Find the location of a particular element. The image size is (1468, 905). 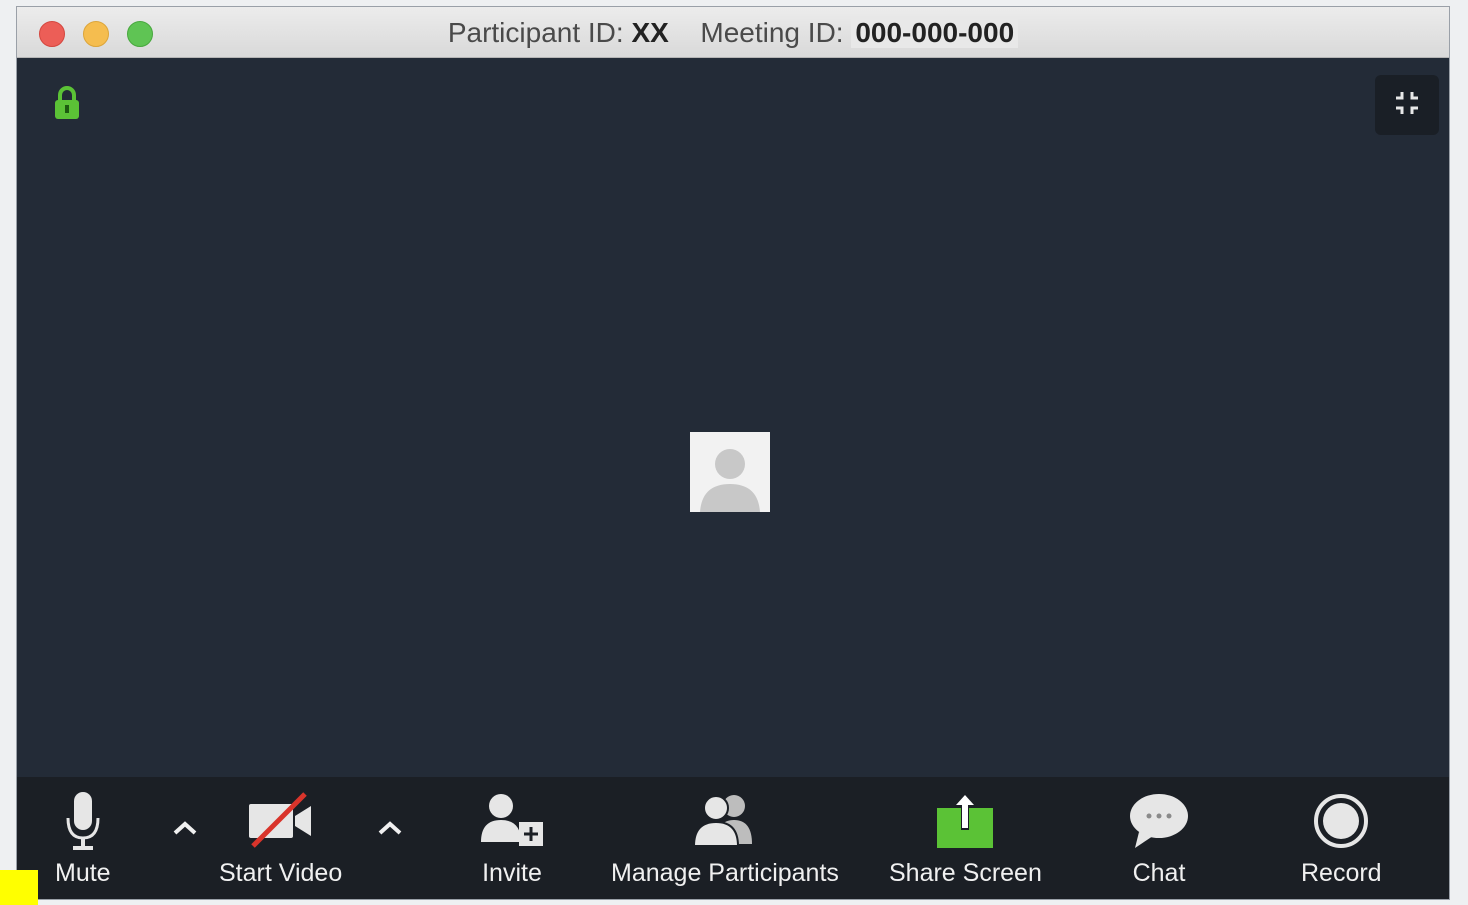

meeting-id-label: Meeting ID: is located at coordinates (772, 32).